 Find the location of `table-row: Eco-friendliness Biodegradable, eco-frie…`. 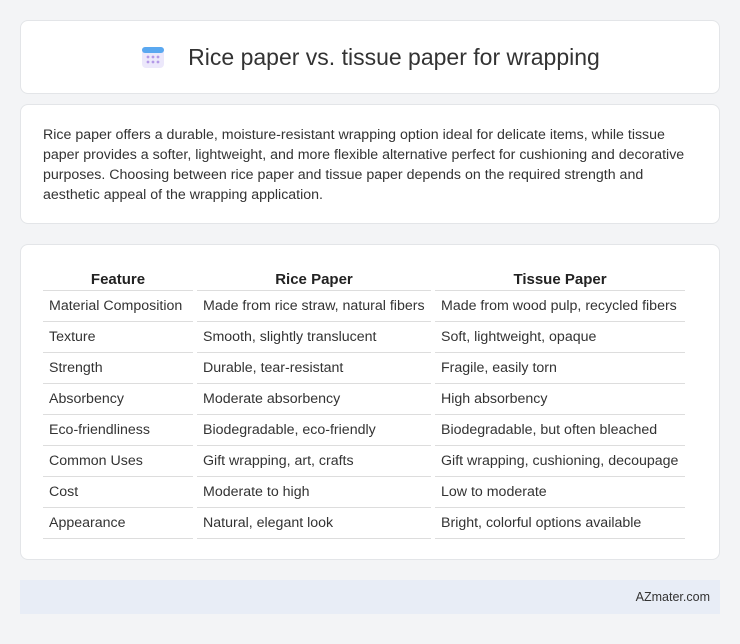

table-row: Eco-friendliness Biodegradable, eco-frie… is located at coordinates (364, 430).